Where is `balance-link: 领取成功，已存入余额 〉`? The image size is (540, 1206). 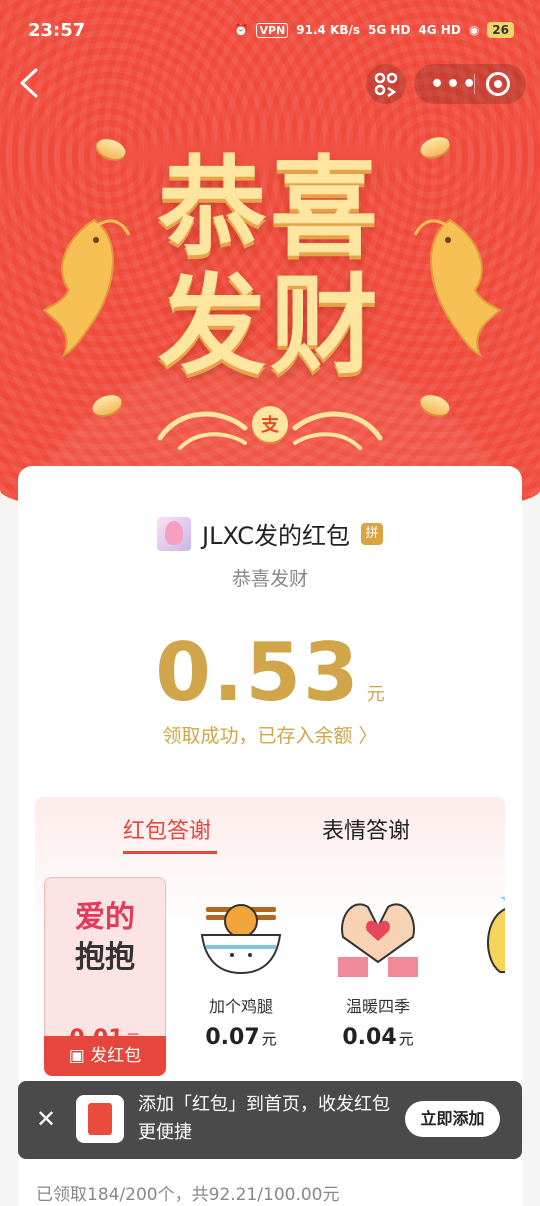
balance-link: 领取成功，已存入余额 〉 is located at coordinates (270, 734).